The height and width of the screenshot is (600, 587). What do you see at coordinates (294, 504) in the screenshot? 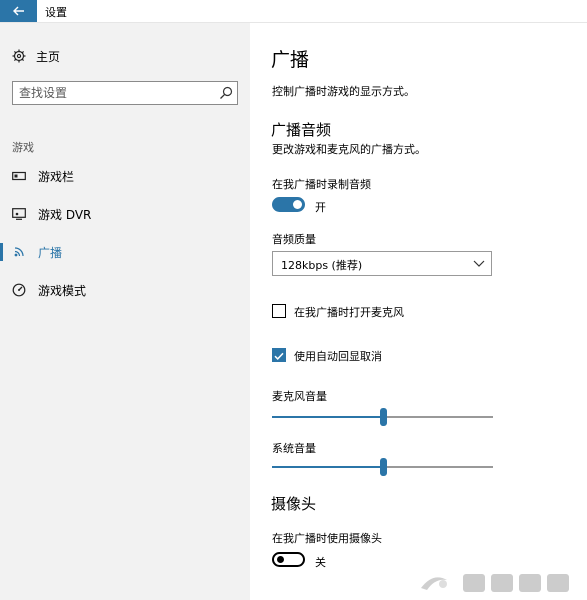
I see `camera-section-heading: 摄像头` at bounding box center [294, 504].